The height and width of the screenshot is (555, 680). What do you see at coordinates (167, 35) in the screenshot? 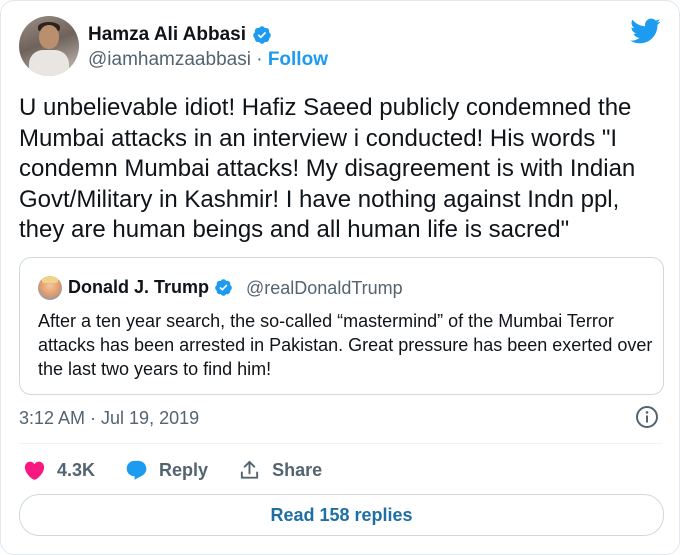
I see `author-name: Hamza Ali Abbasi` at bounding box center [167, 35].